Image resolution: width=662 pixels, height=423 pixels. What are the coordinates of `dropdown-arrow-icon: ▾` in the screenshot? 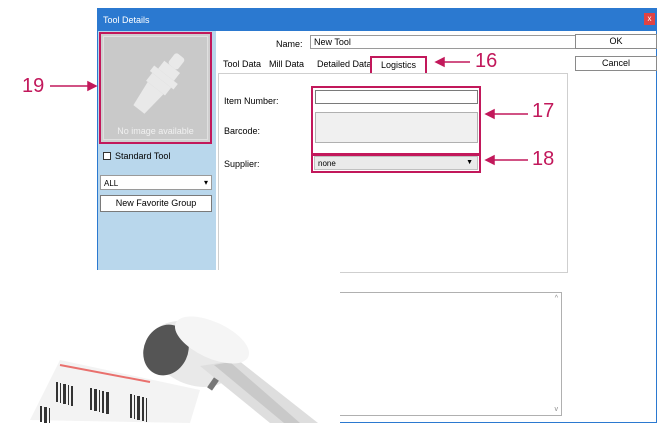 It's located at (205, 182).